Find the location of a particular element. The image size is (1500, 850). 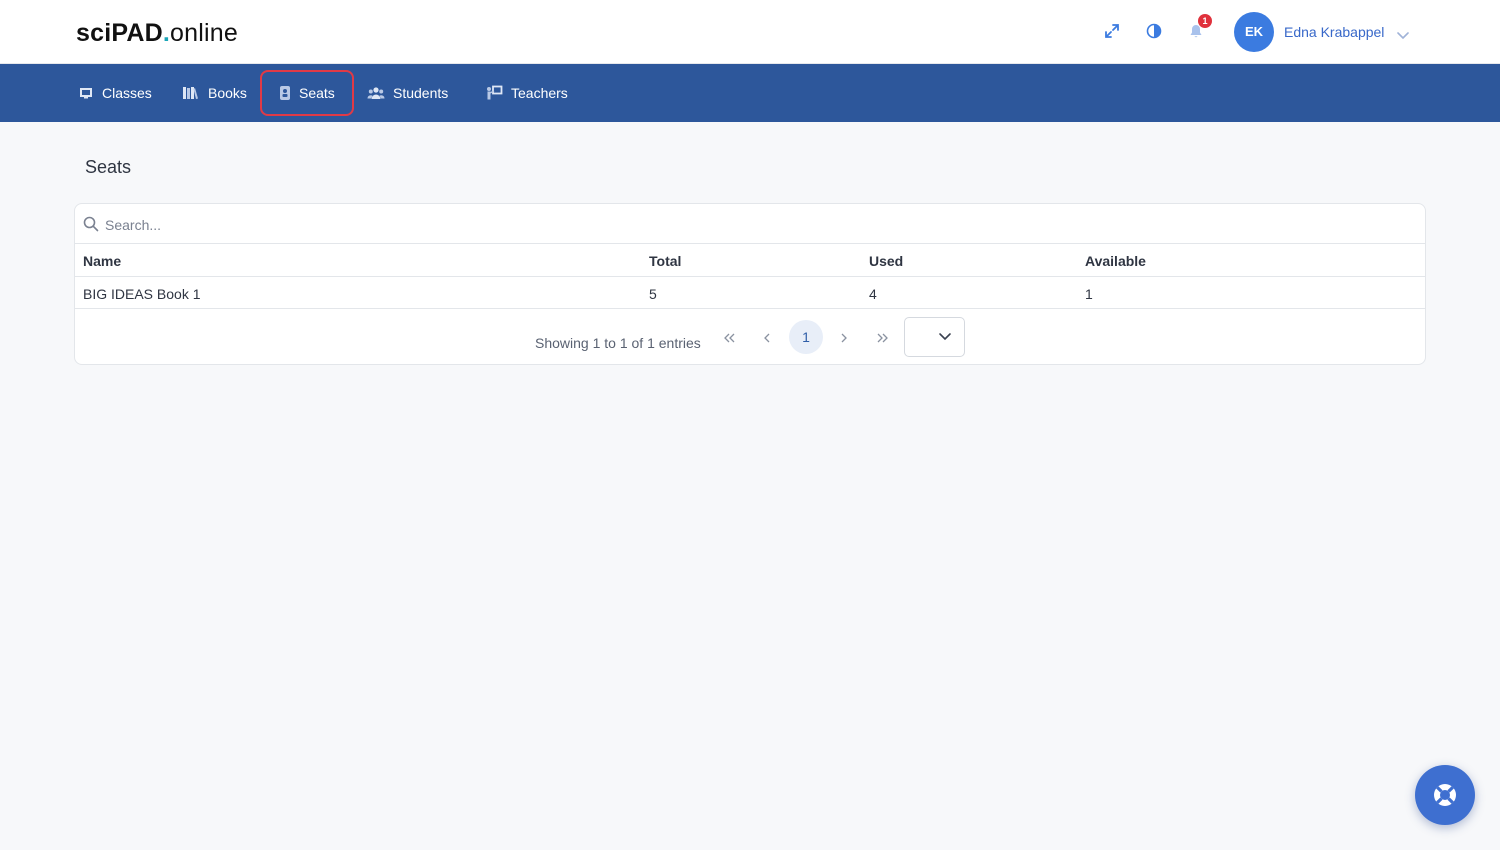

column-header-used: Used is located at coordinates (886, 261).